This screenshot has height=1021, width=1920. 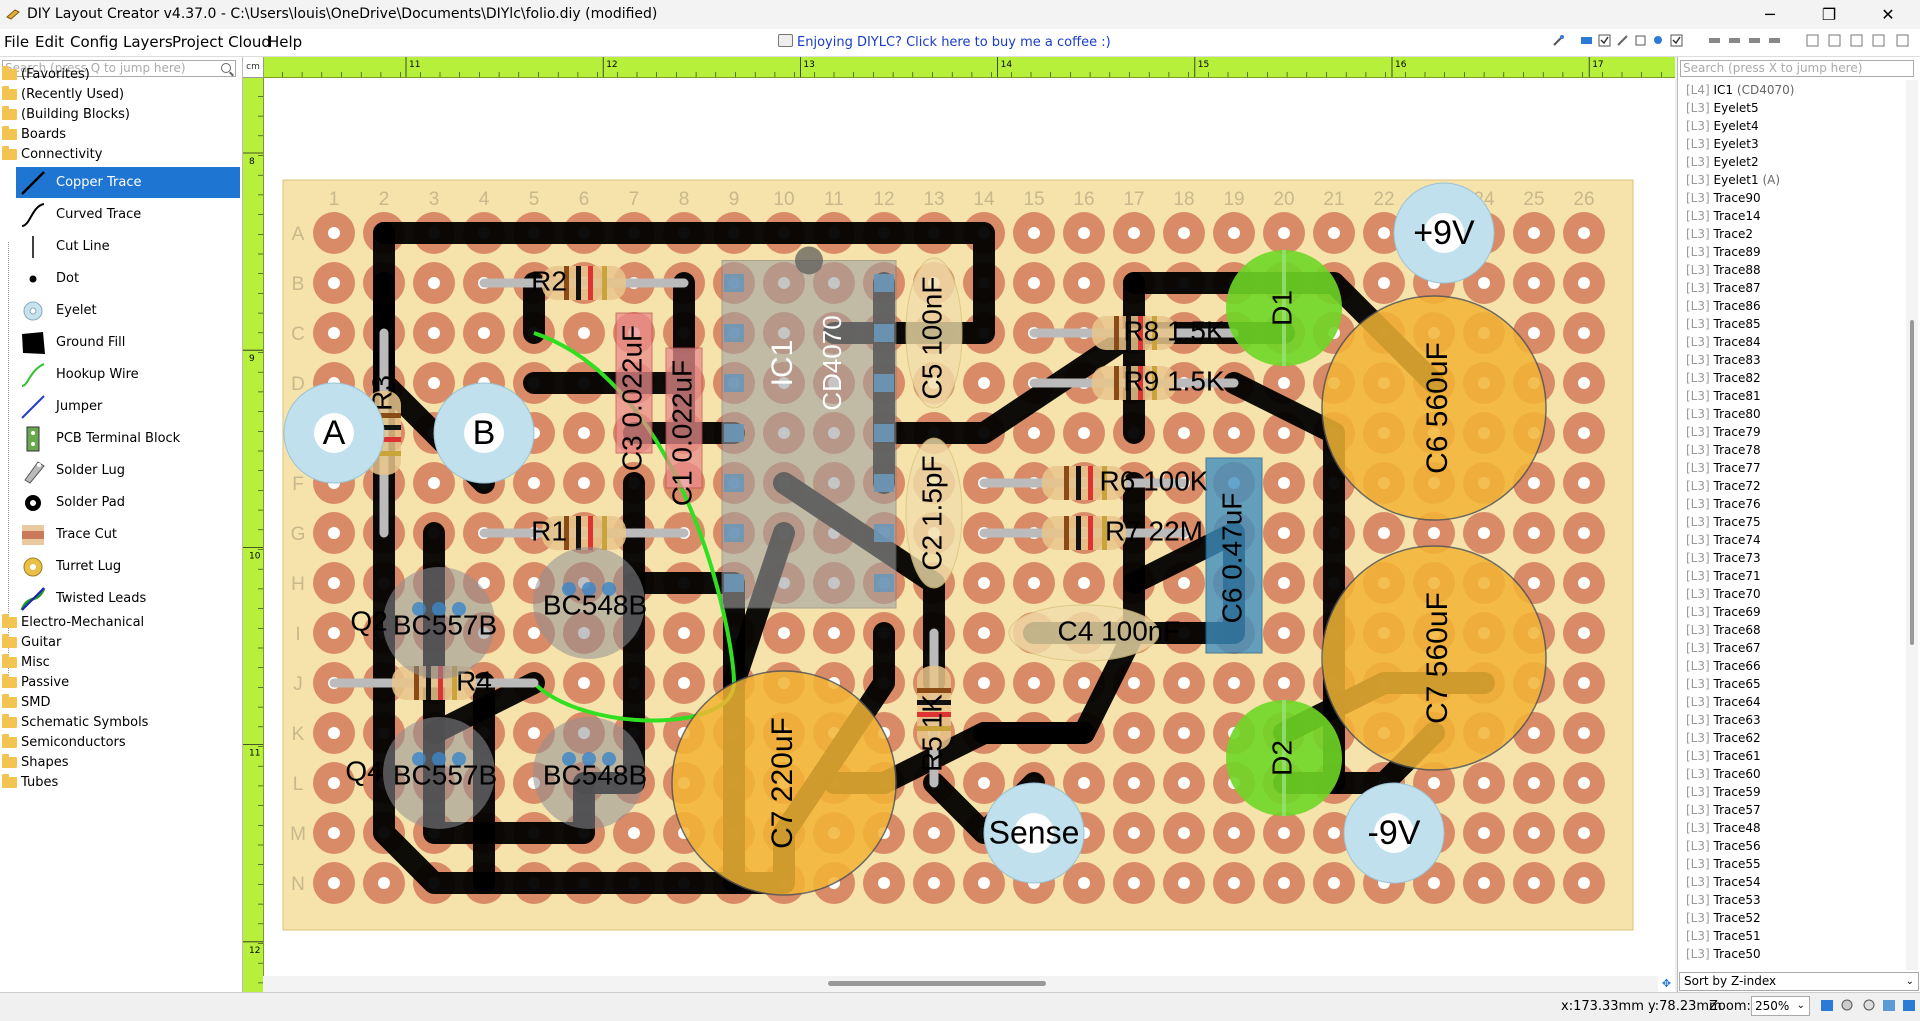 I want to click on component-jumper: Jumper, so click(x=128, y=406).